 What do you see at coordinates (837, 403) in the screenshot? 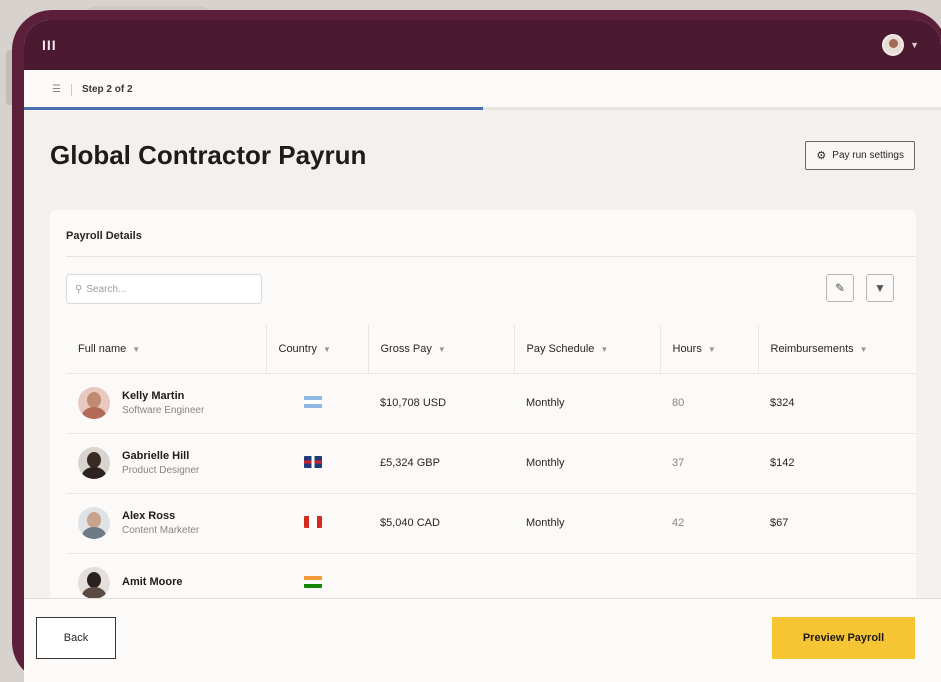
I see `cell-reimbursements: $324` at bounding box center [837, 403].